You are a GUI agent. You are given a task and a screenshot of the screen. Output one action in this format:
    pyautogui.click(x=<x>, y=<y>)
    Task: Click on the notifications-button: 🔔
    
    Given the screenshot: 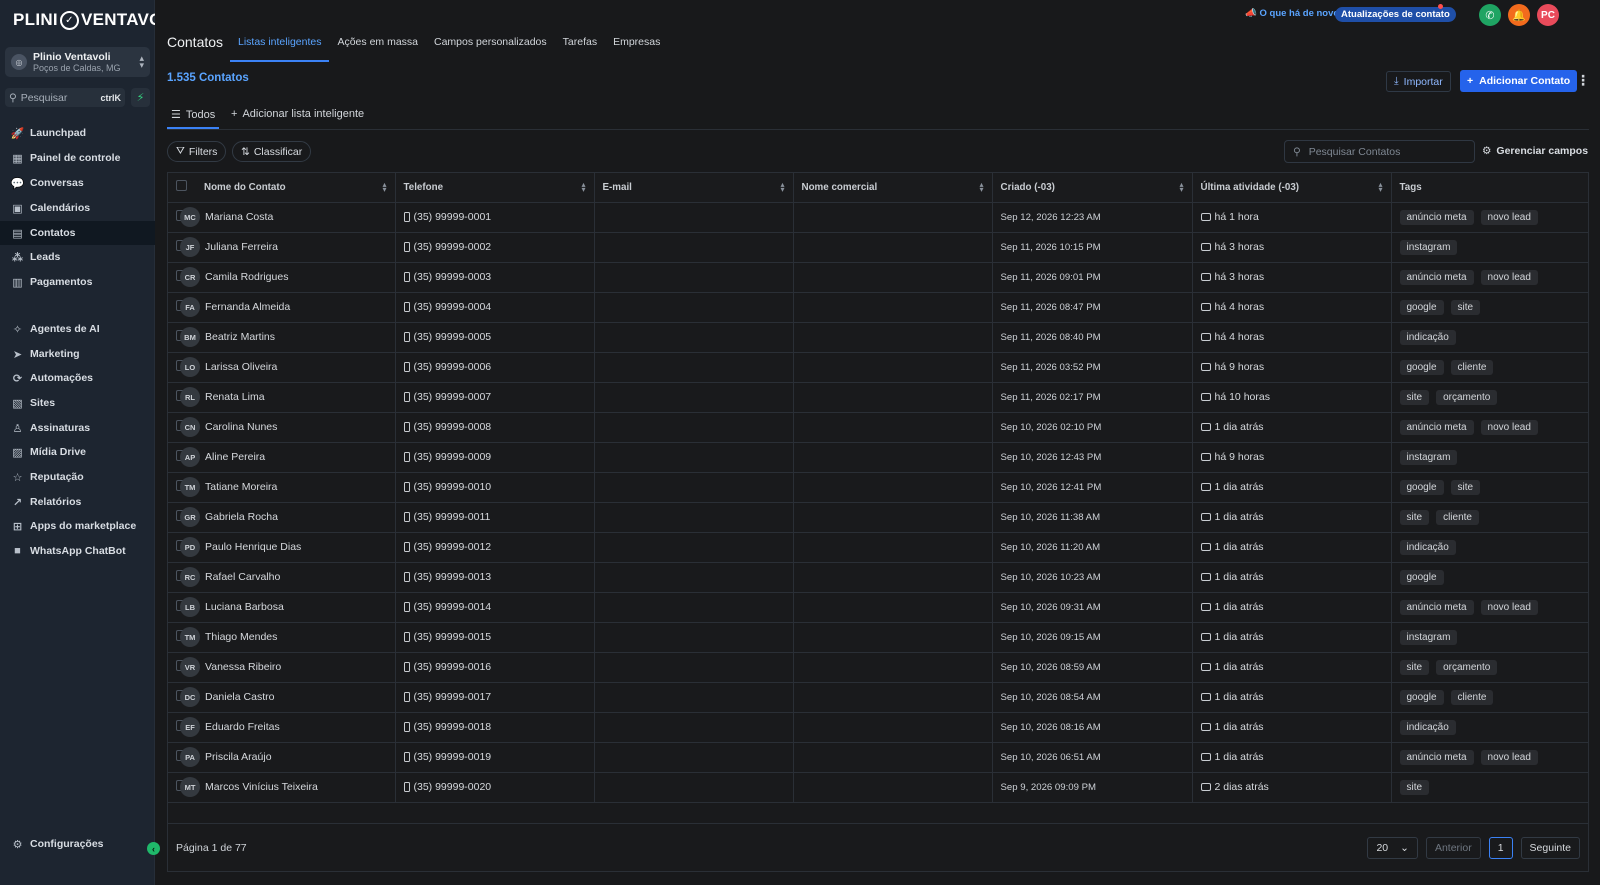 What is the action you would take?
    pyautogui.click(x=1519, y=15)
    